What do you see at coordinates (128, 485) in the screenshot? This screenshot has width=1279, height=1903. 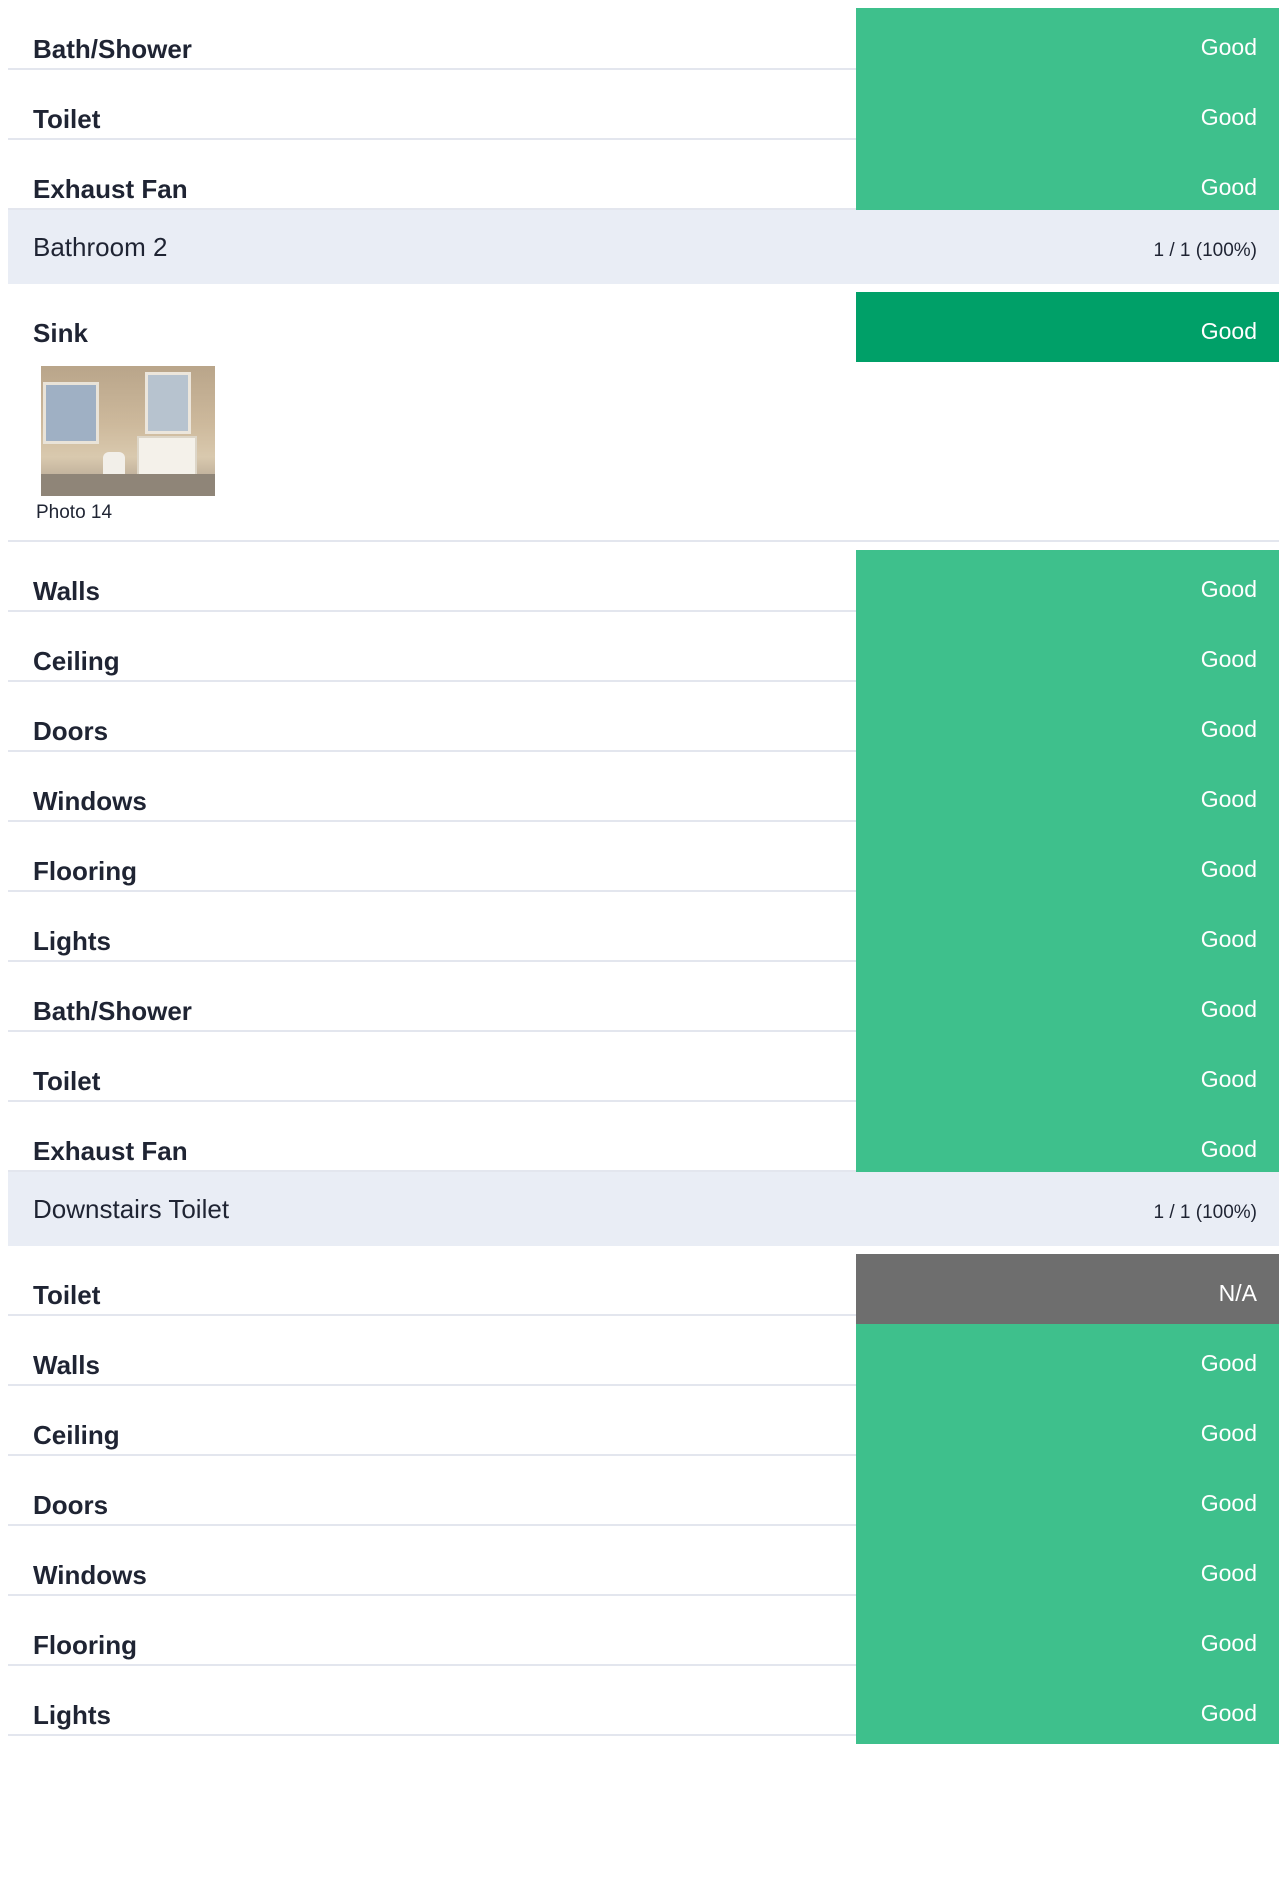 I see `photo-floor` at bounding box center [128, 485].